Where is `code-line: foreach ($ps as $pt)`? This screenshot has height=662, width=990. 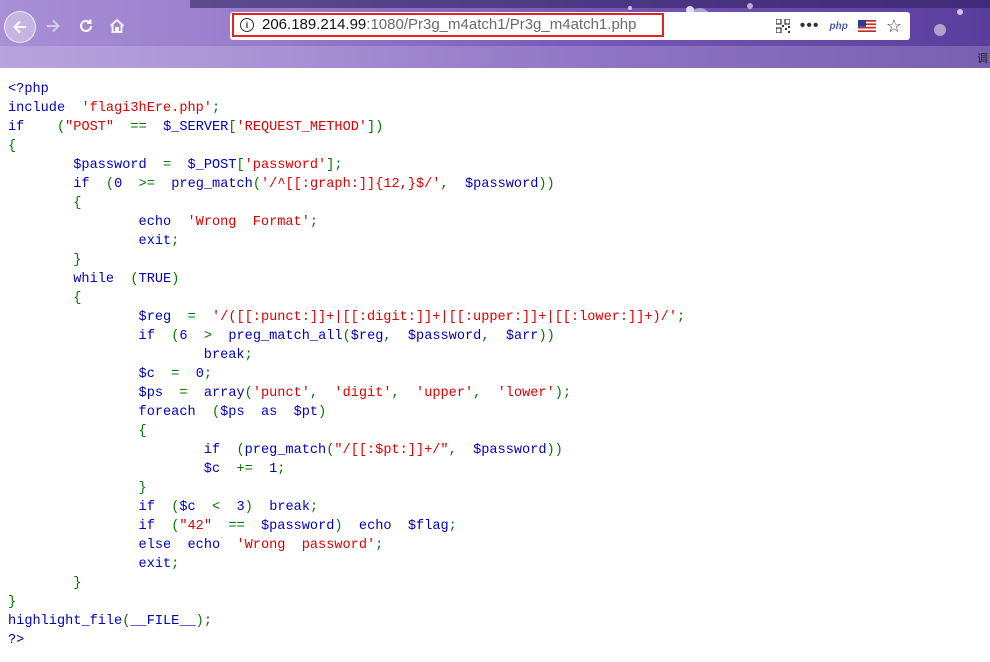 code-line: foreach ($ps as $pt) is located at coordinates (232, 412).